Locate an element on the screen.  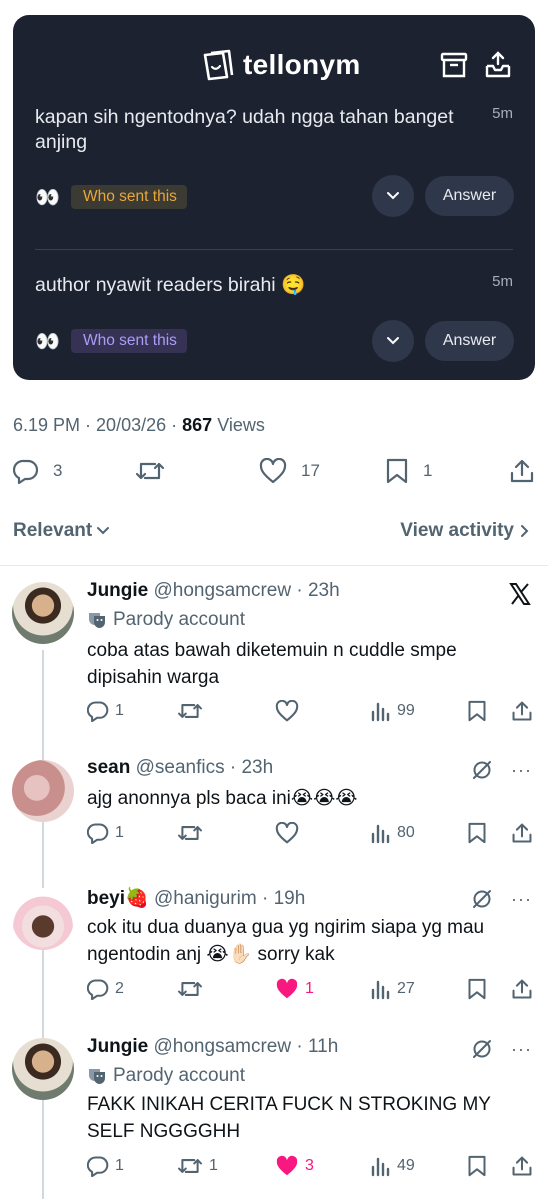
post-actions: 3 17 1 is located at coordinates (274, 474).